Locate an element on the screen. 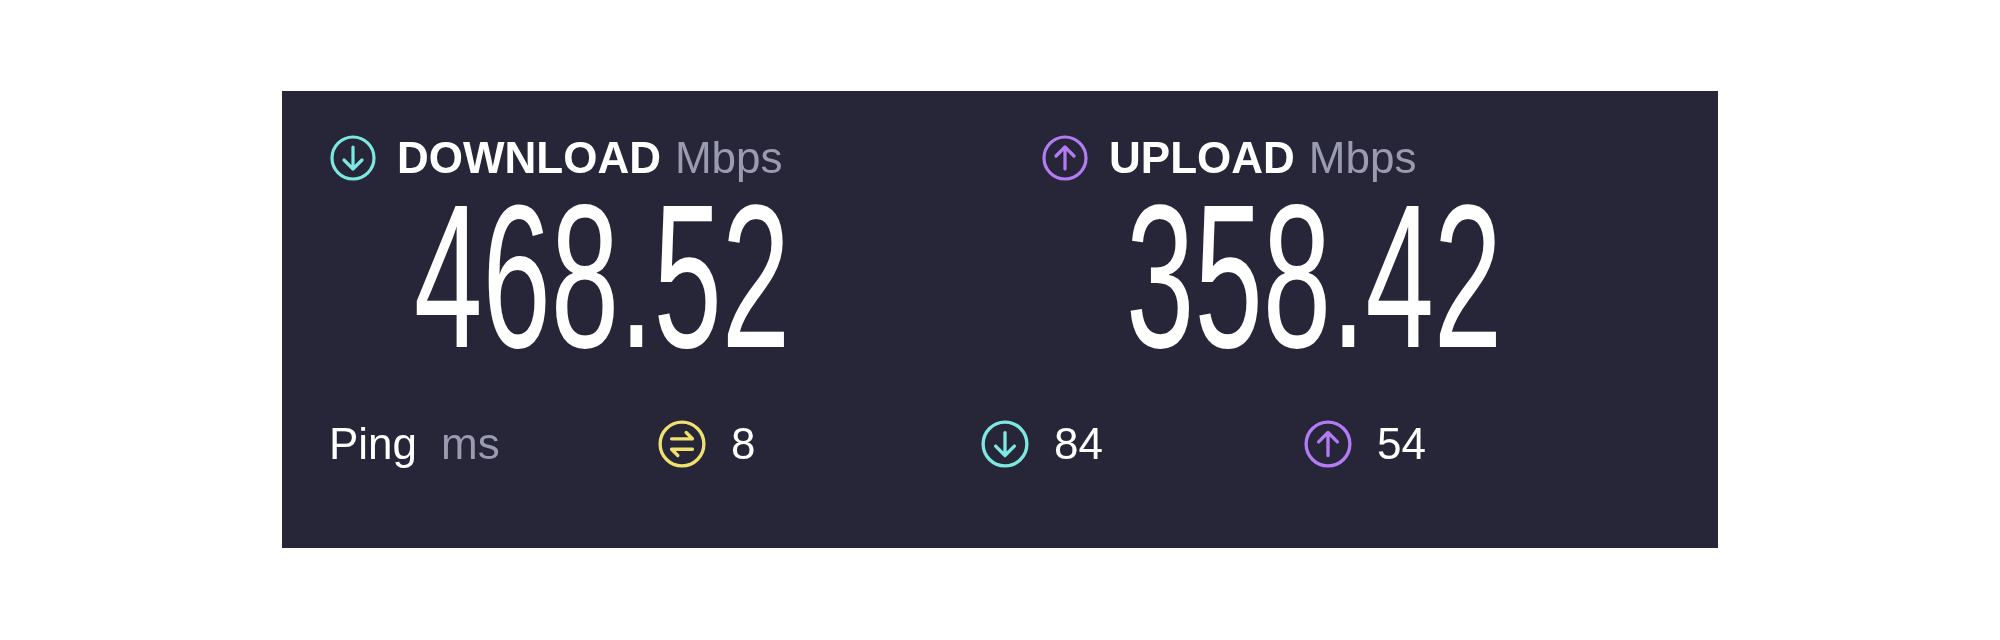 The width and height of the screenshot is (2000, 640). ping-value: 8 is located at coordinates (743, 444).